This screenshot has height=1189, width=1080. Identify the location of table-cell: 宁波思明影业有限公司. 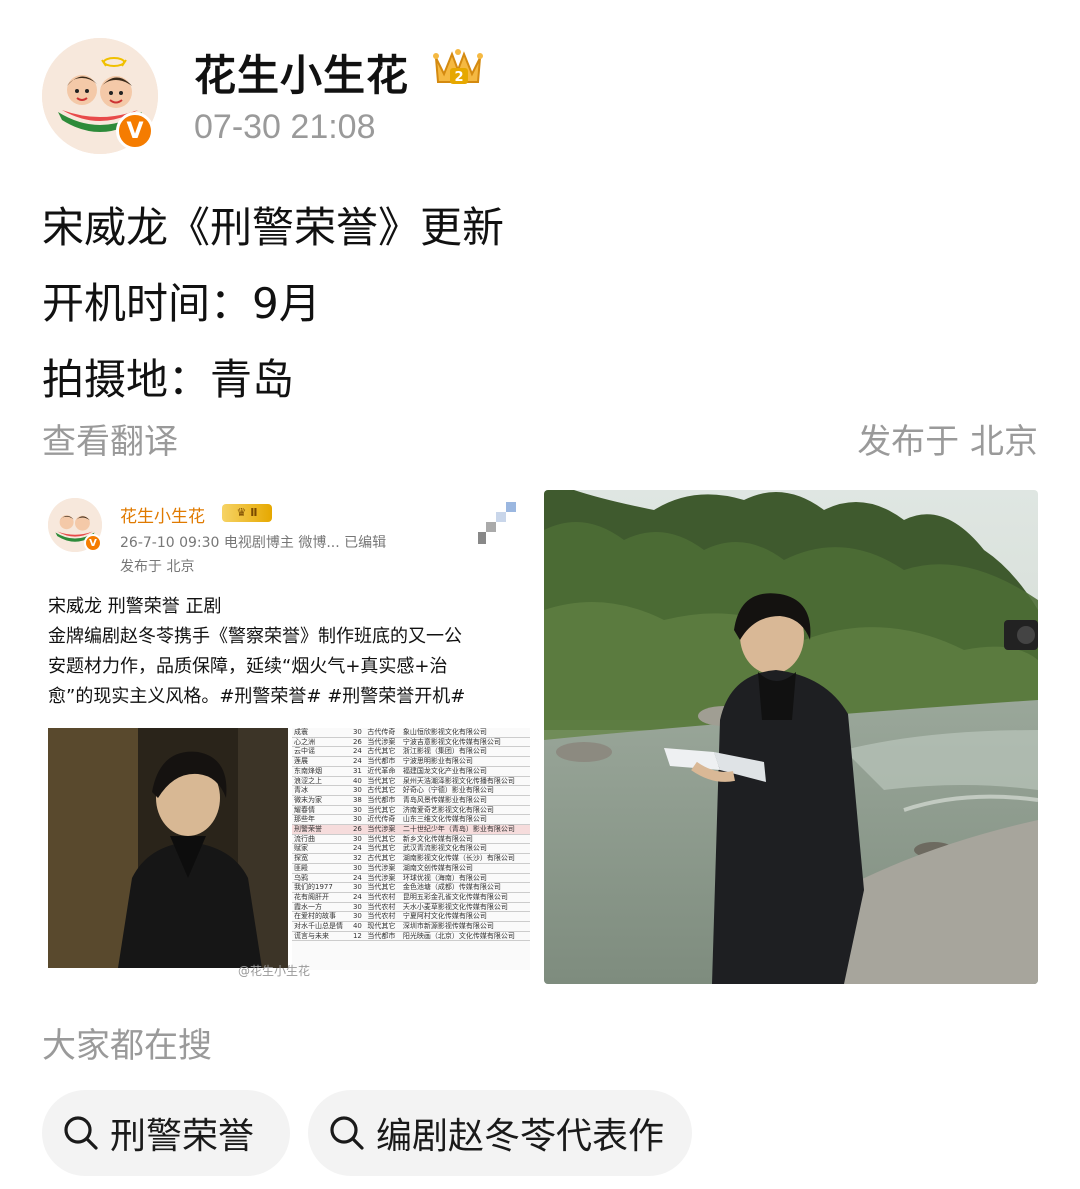
(465, 761).